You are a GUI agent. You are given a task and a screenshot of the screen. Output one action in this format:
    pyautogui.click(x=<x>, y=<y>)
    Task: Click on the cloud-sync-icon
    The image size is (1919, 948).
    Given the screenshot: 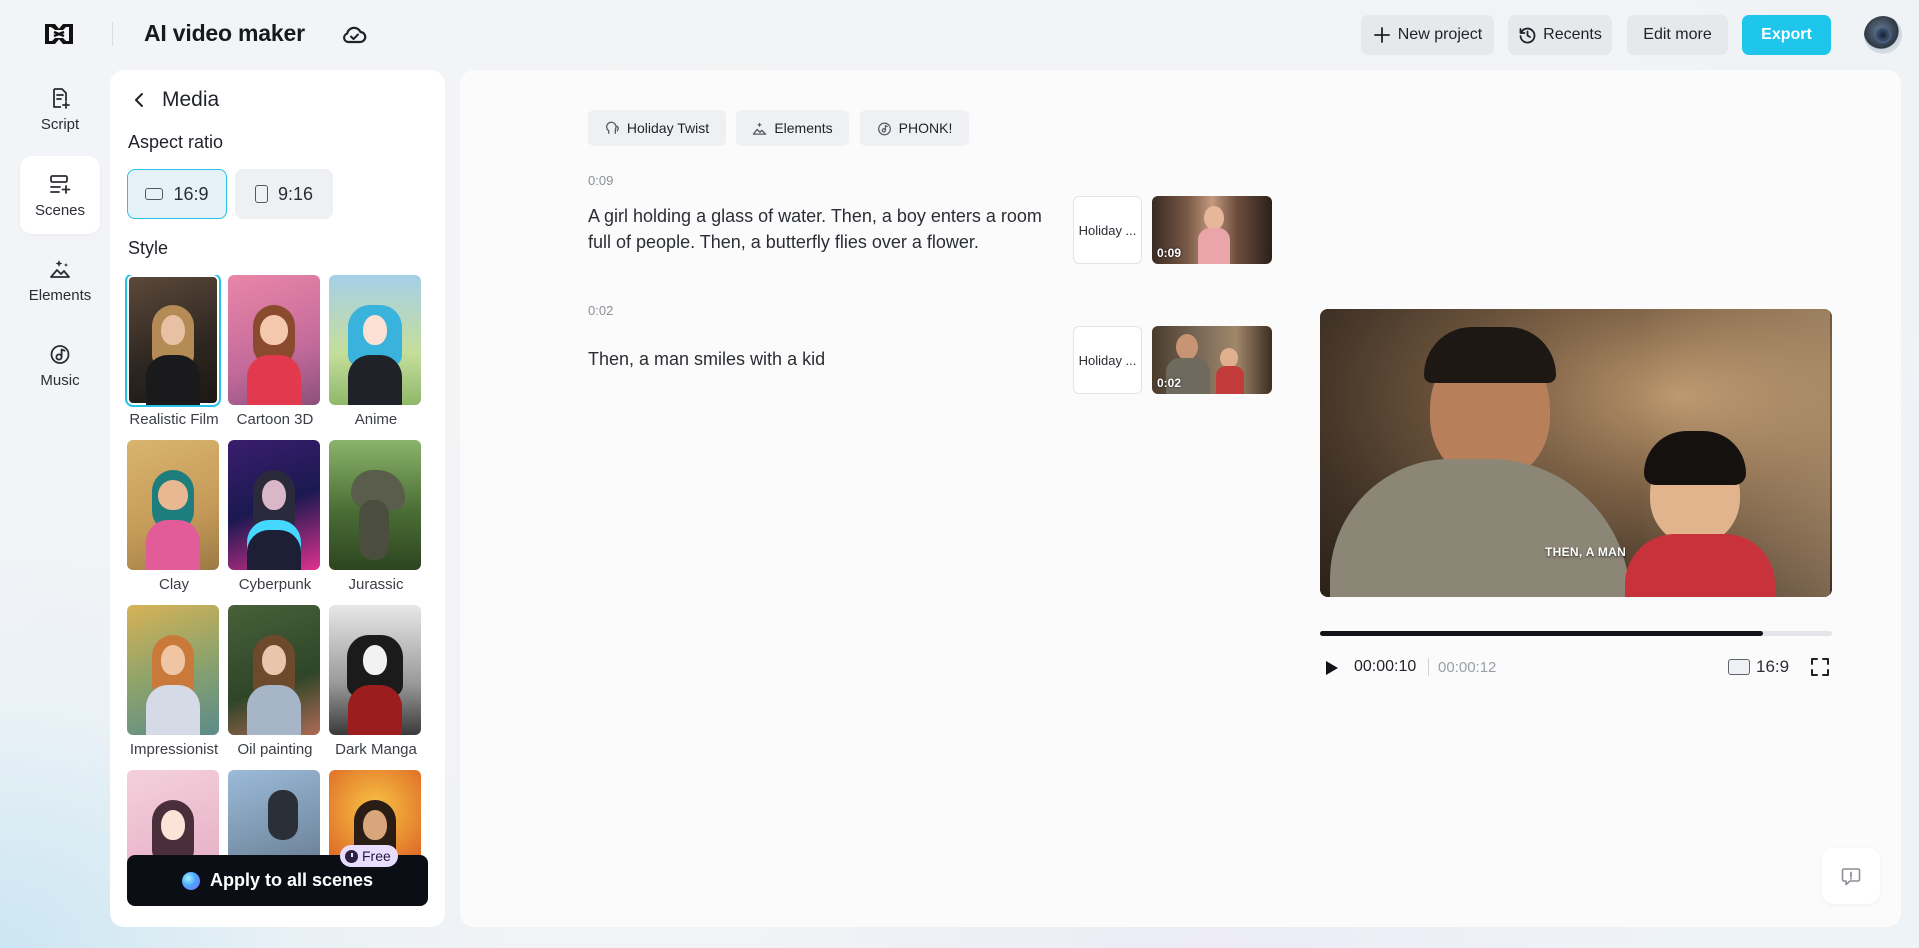 What is the action you would take?
    pyautogui.click(x=354, y=35)
    